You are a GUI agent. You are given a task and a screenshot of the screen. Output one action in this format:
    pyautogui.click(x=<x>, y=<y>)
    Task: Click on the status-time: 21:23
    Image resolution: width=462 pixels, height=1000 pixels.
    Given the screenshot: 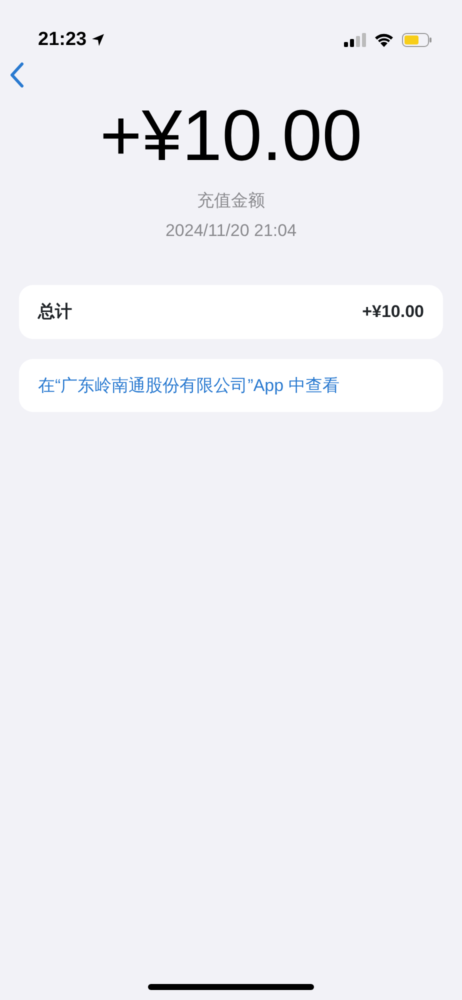 What is the action you would take?
    pyautogui.click(x=62, y=40)
    